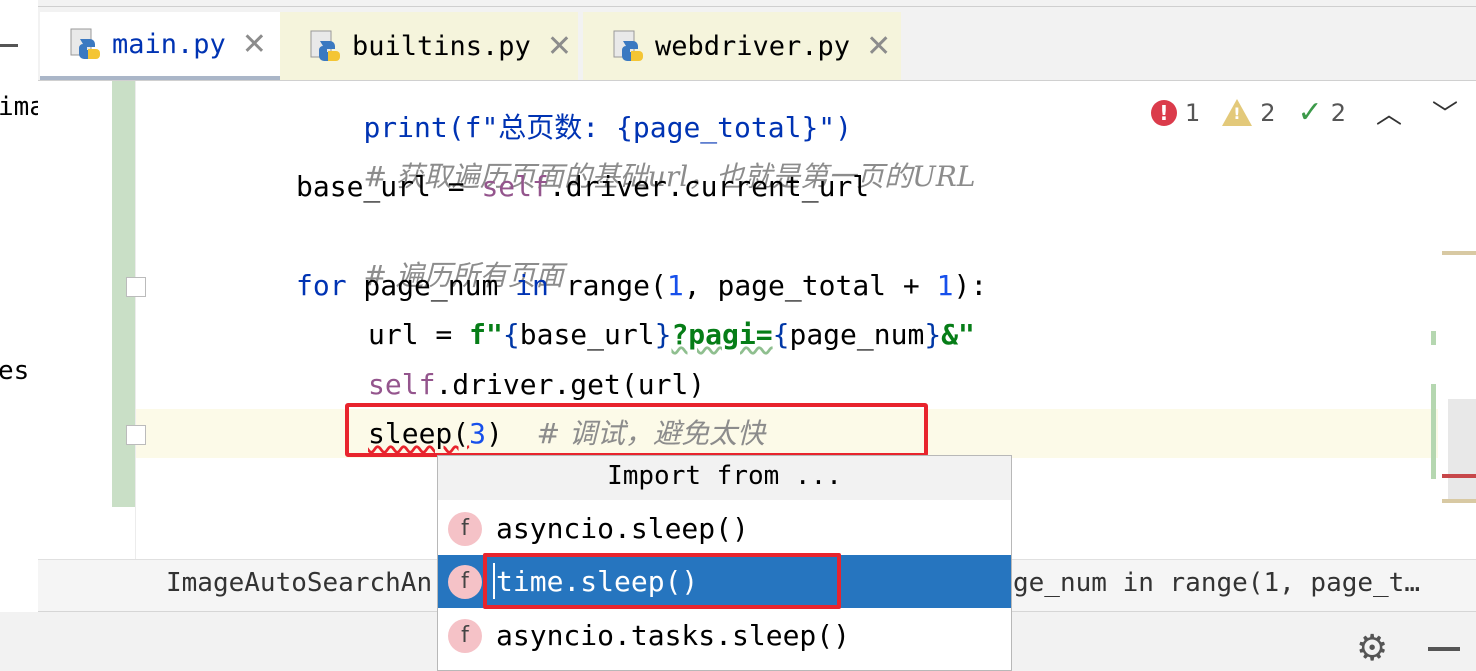 Image resolution: width=1476 pixels, height=671 pixels. Describe the element at coordinates (607, 285) in the screenshot. I see `code-text: range(` at that location.